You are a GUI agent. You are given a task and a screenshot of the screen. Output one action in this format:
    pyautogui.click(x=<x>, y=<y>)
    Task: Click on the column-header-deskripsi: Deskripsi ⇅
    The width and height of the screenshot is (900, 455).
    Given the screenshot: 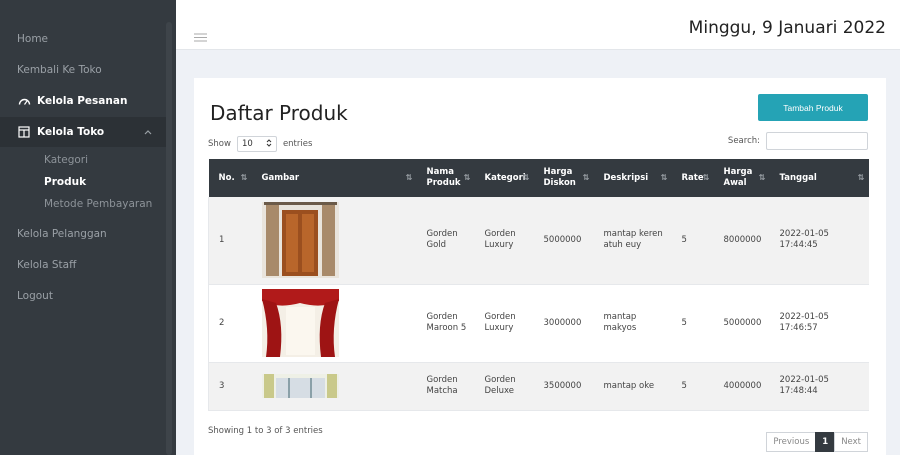 What is the action you would take?
    pyautogui.click(x=632, y=178)
    